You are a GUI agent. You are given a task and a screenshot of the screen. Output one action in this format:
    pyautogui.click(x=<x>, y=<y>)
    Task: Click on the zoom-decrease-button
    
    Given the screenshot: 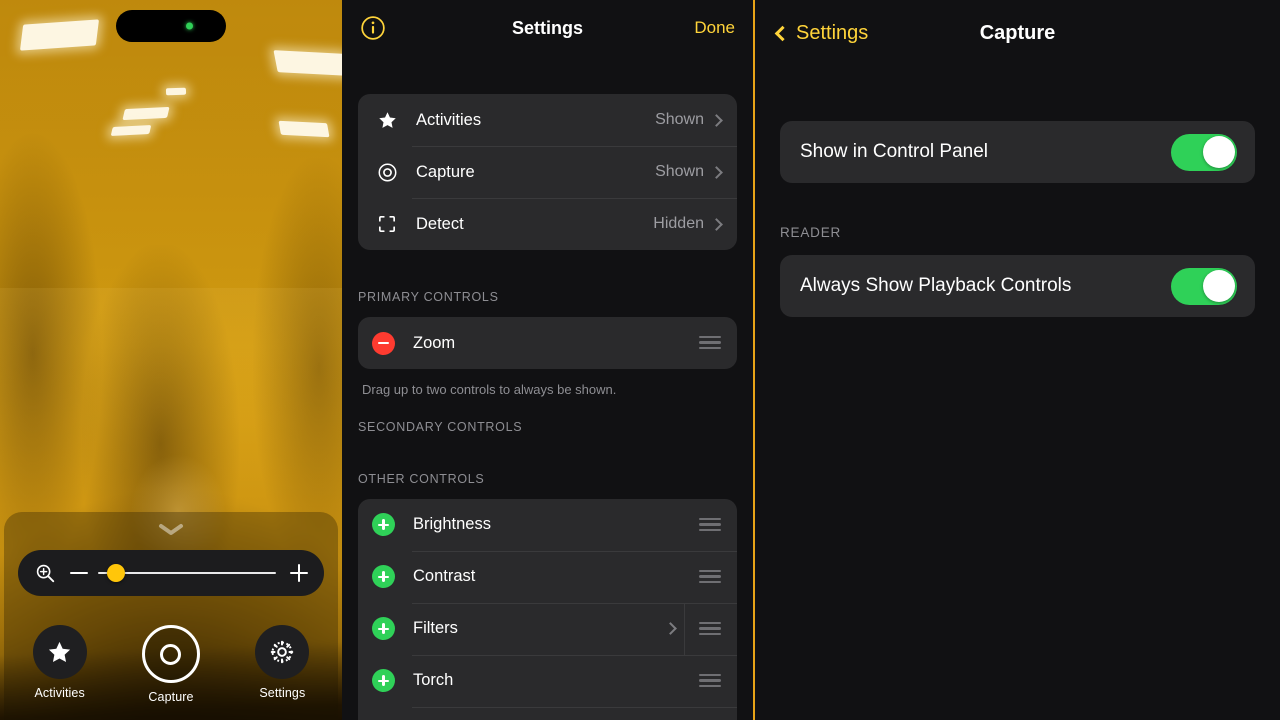 What is the action you would take?
    pyautogui.click(x=79, y=573)
    